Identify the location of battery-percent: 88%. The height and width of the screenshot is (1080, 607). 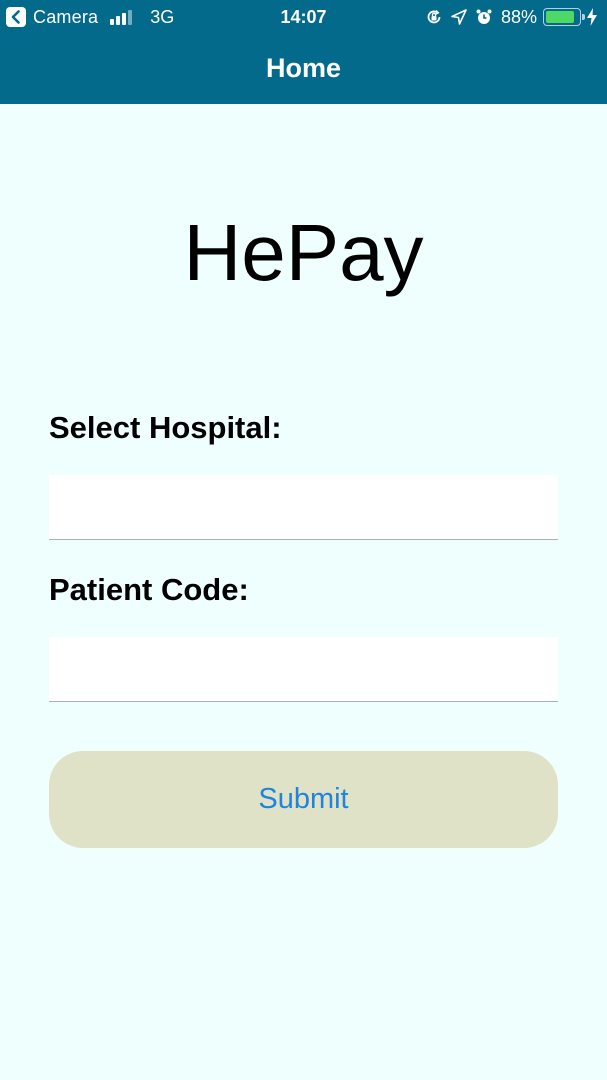
(518, 16).